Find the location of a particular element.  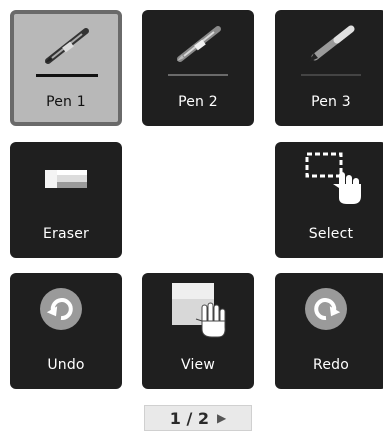

marker-icon is located at coordinates (332, 44).